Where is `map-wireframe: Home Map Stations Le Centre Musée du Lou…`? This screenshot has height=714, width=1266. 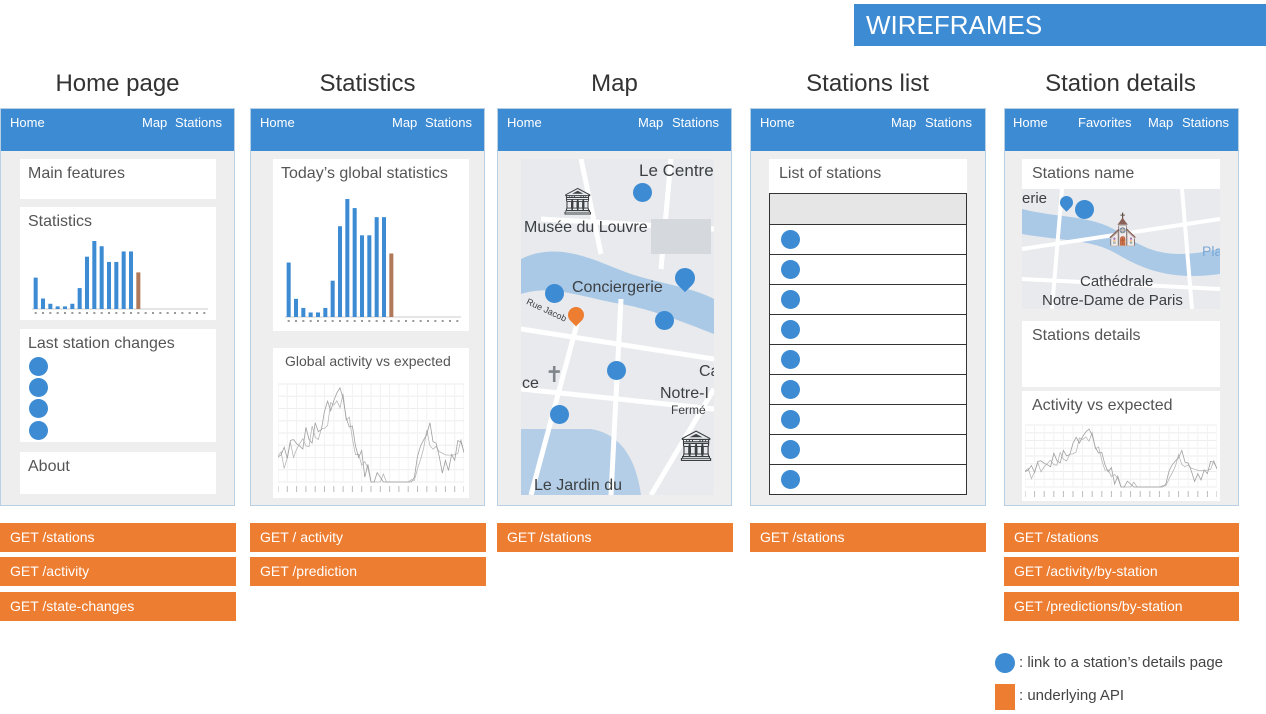 map-wireframe: Home Map Stations Le Centre Musée du Lou… is located at coordinates (614, 307).